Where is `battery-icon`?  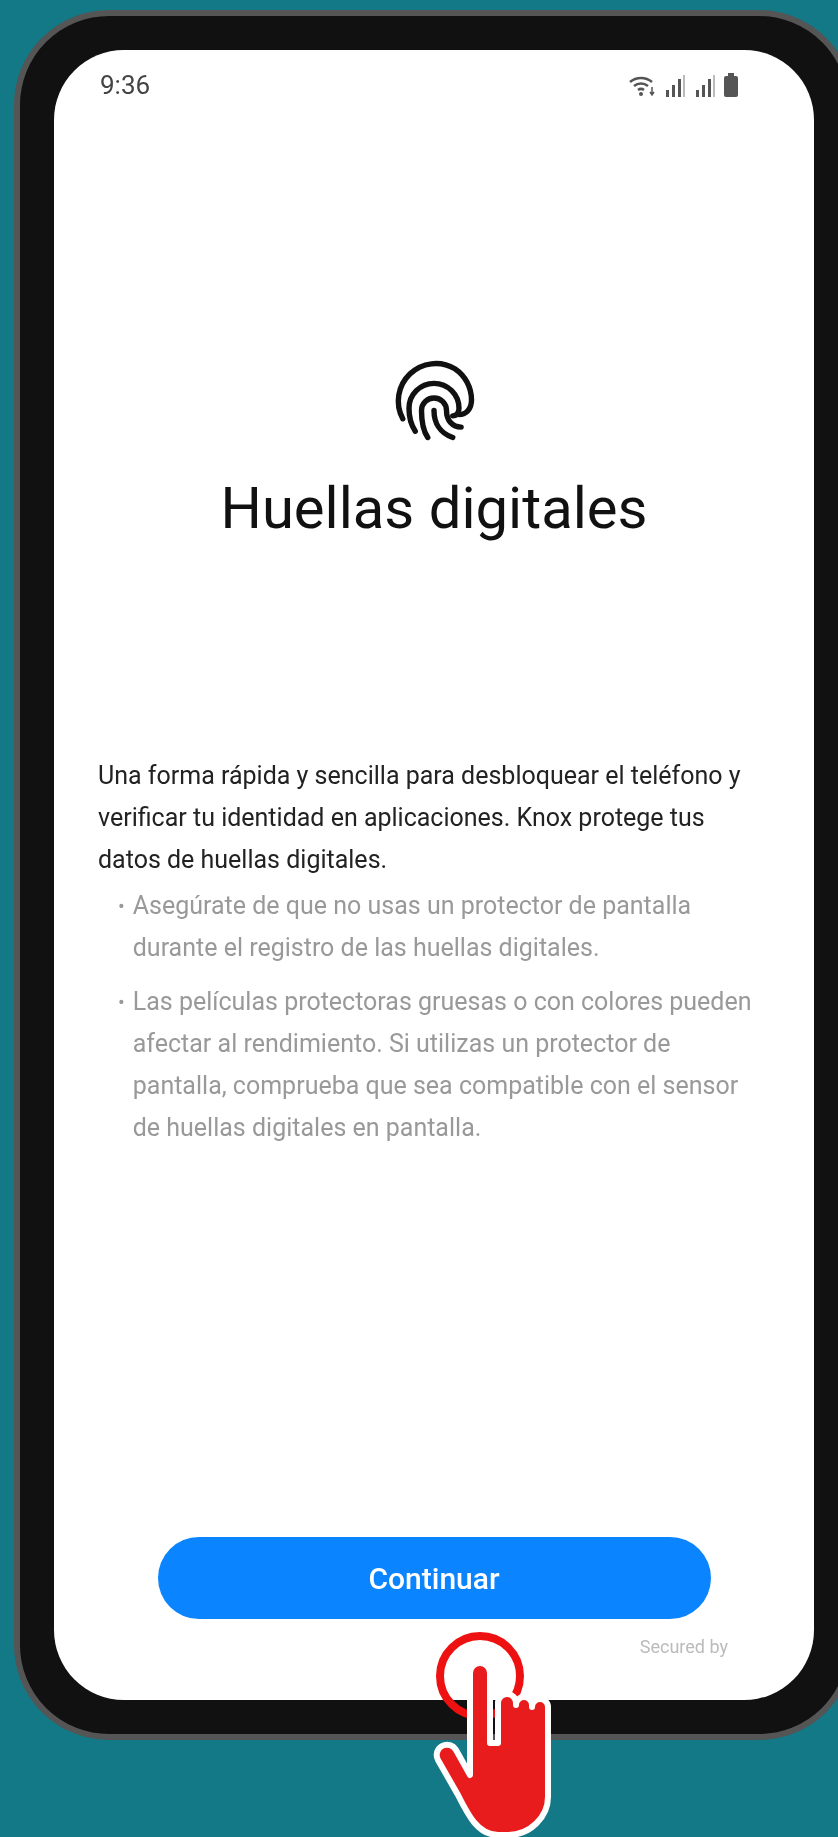 battery-icon is located at coordinates (731, 85).